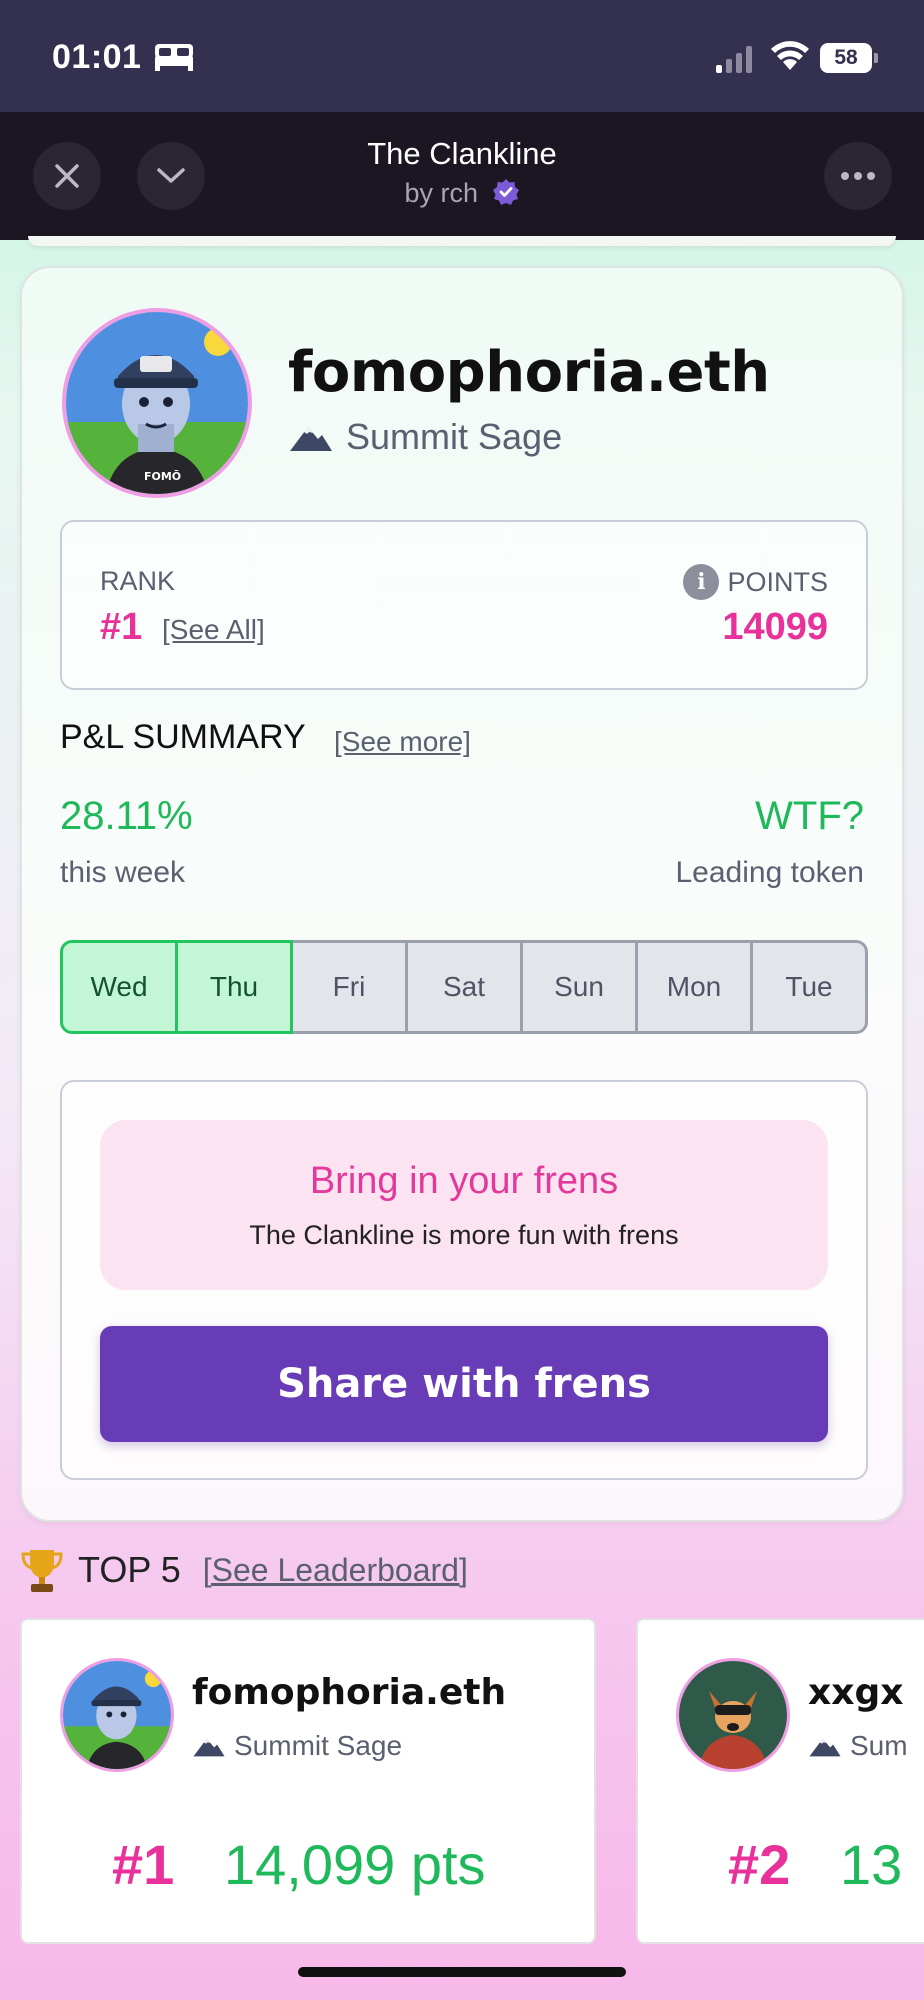  What do you see at coordinates (759, 1864) in the screenshot?
I see `leaderboard-rank: #2` at bounding box center [759, 1864].